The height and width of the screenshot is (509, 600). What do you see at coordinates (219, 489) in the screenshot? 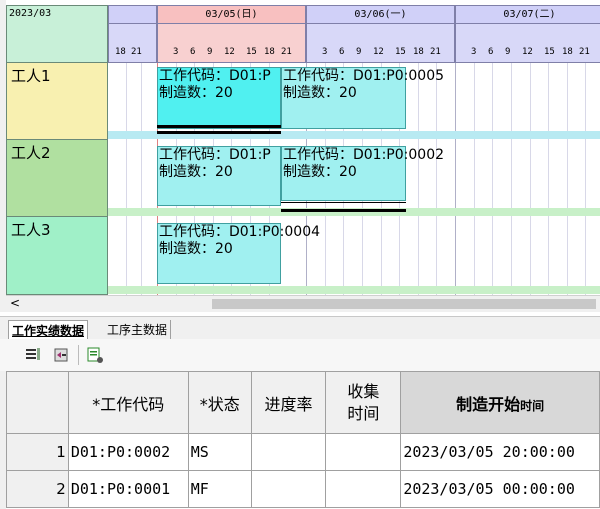
I see `status-cell: MF` at bounding box center [219, 489].